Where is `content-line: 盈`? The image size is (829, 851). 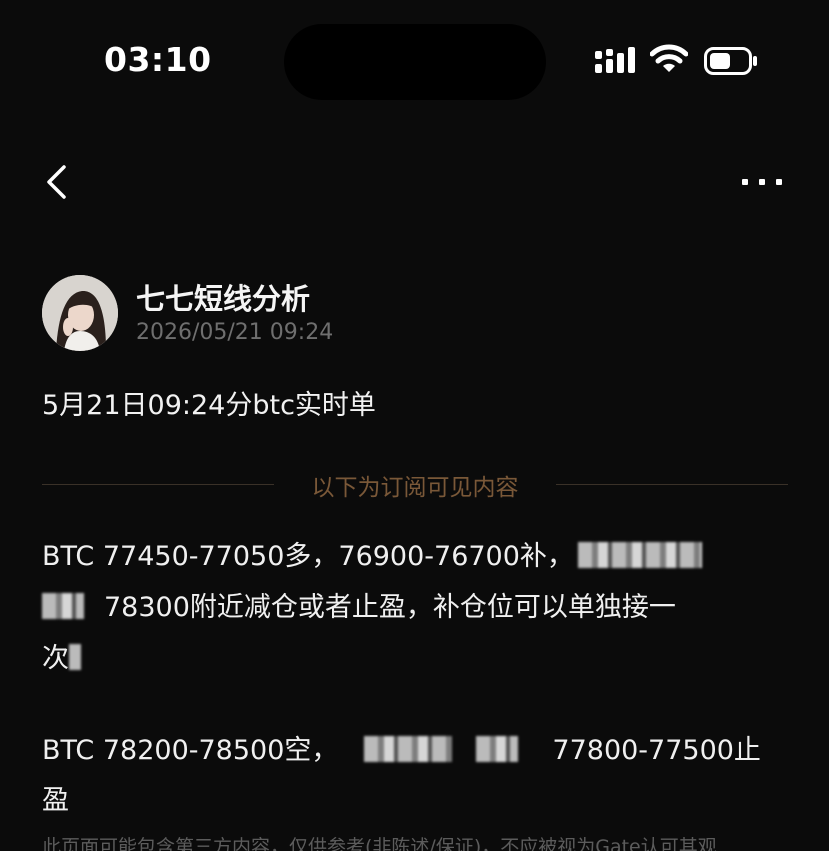
content-line: 盈 is located at coordinates (55, 797).